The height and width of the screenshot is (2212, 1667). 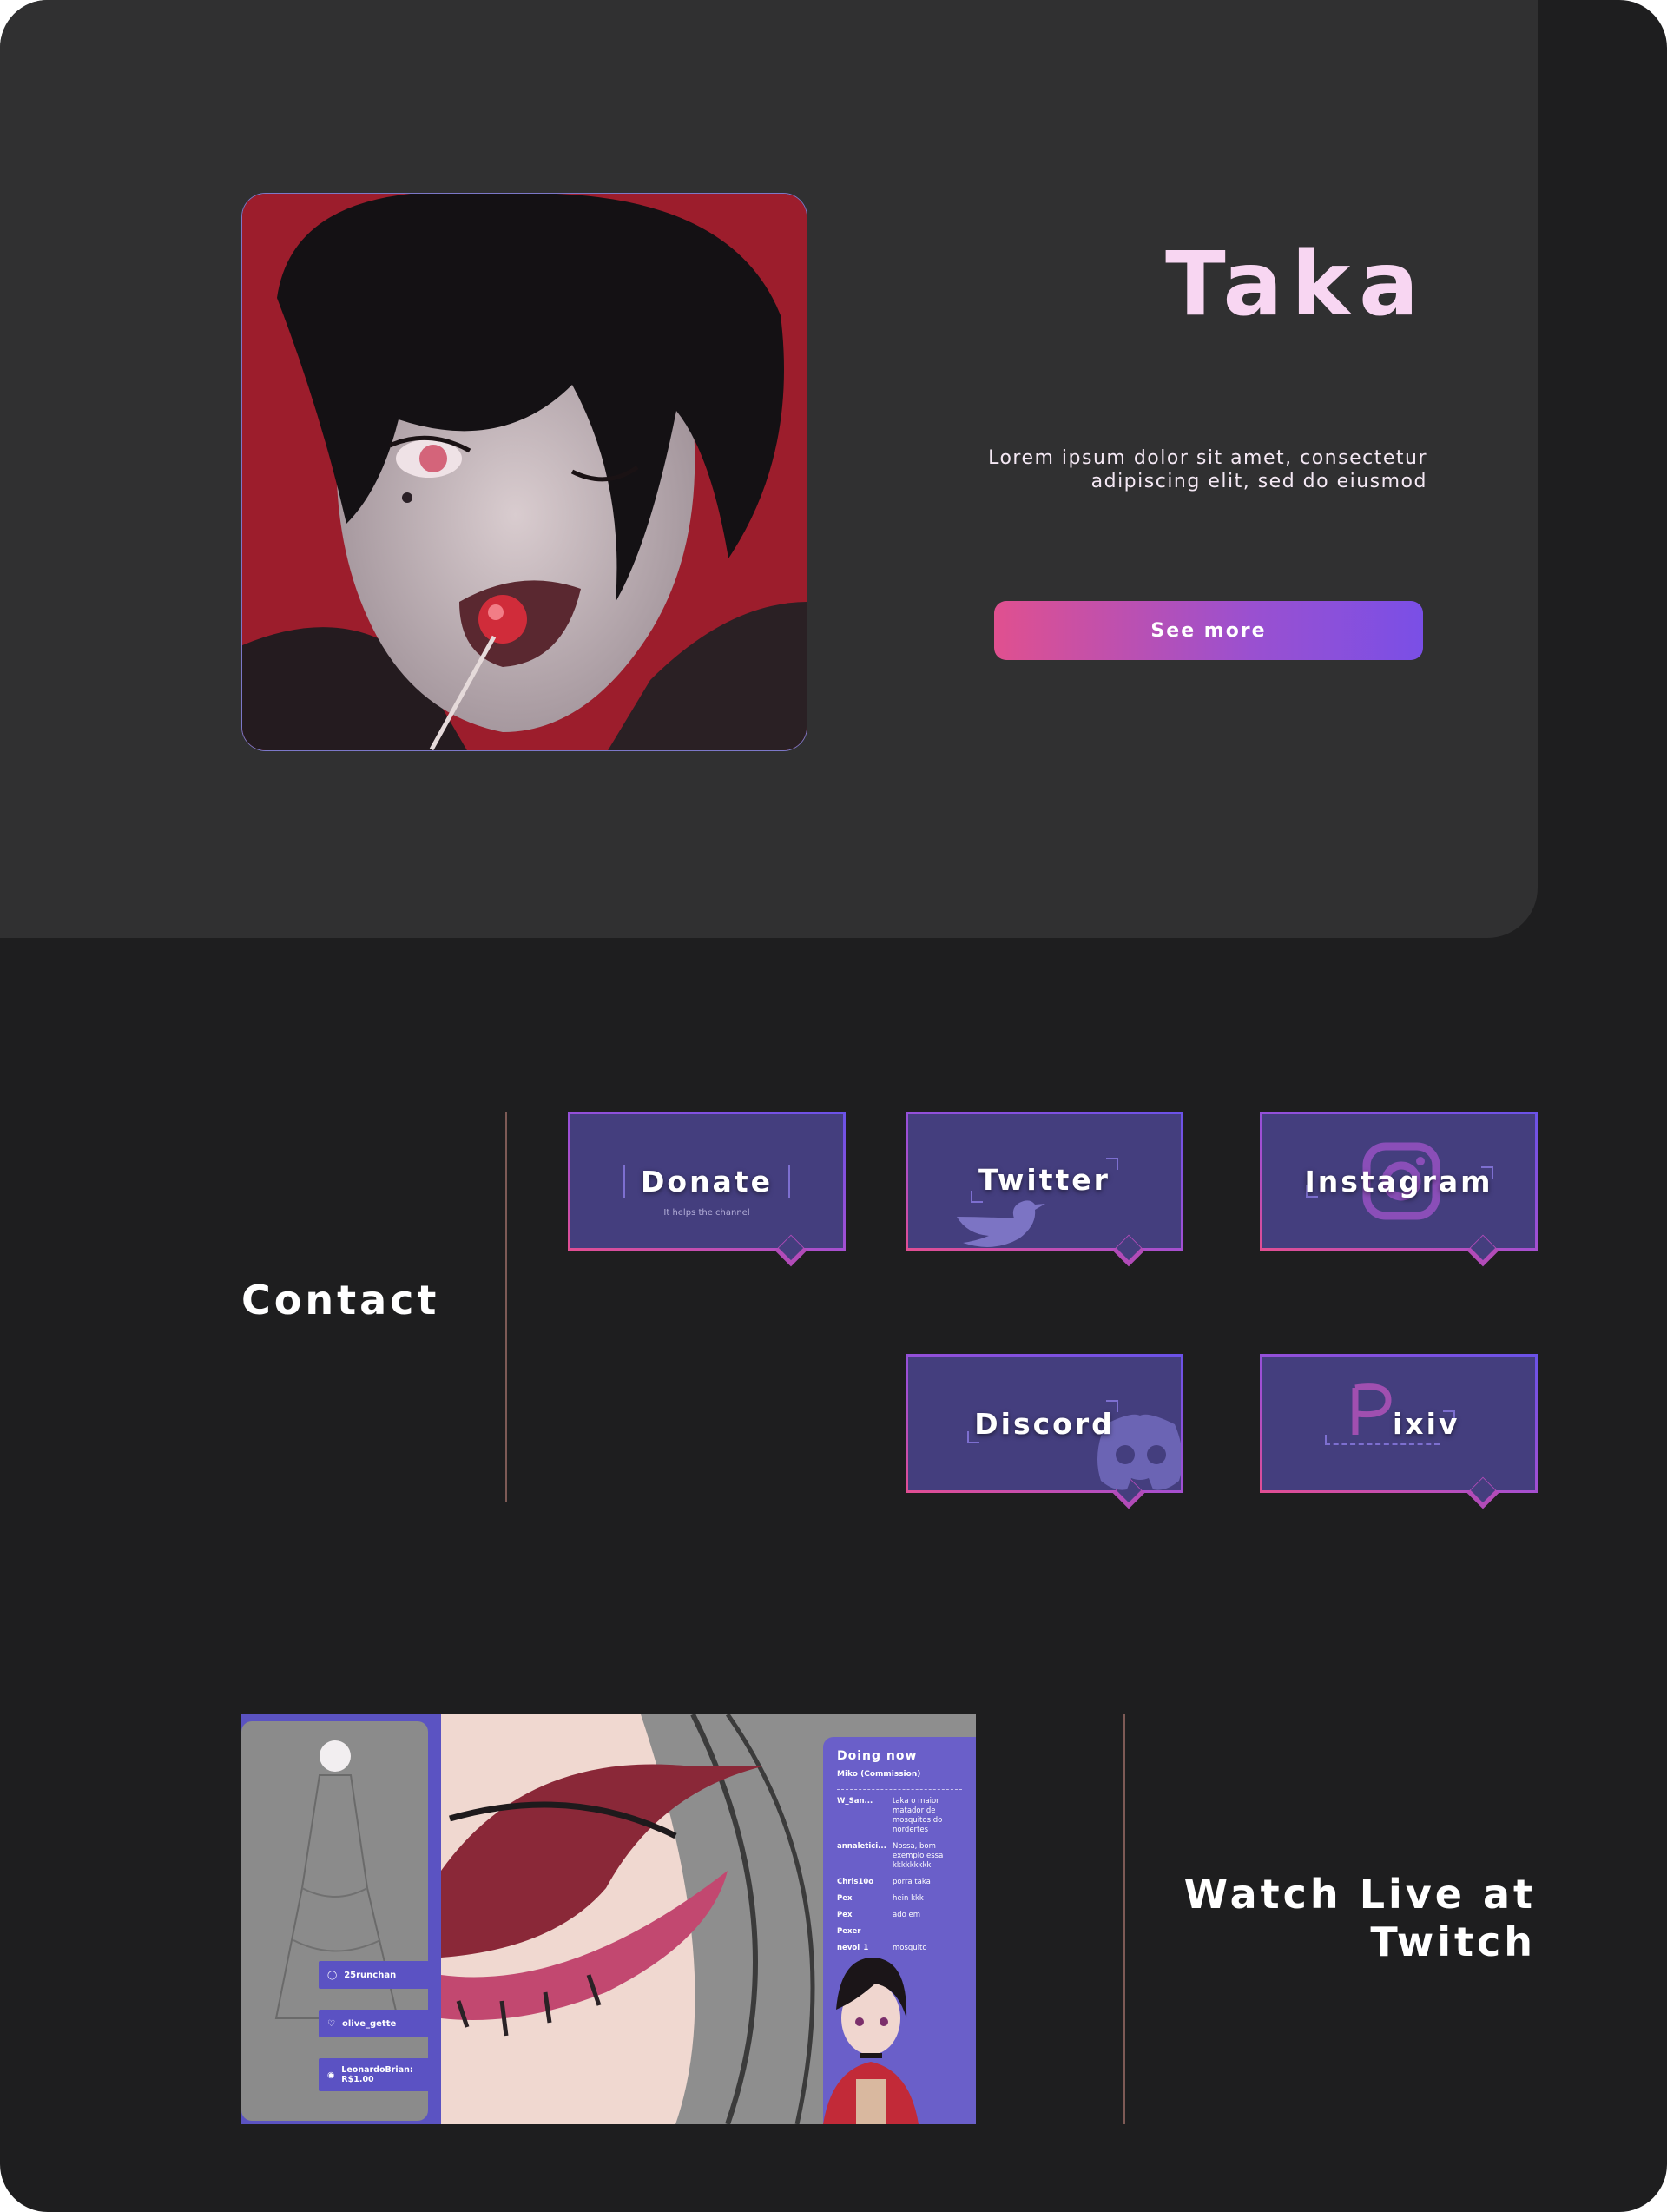 What do you see at coordinates (1453, 1942) in the screenshot?
I see `twitch-heading-line2: Twitch` at bounding box center [1453, 1942].